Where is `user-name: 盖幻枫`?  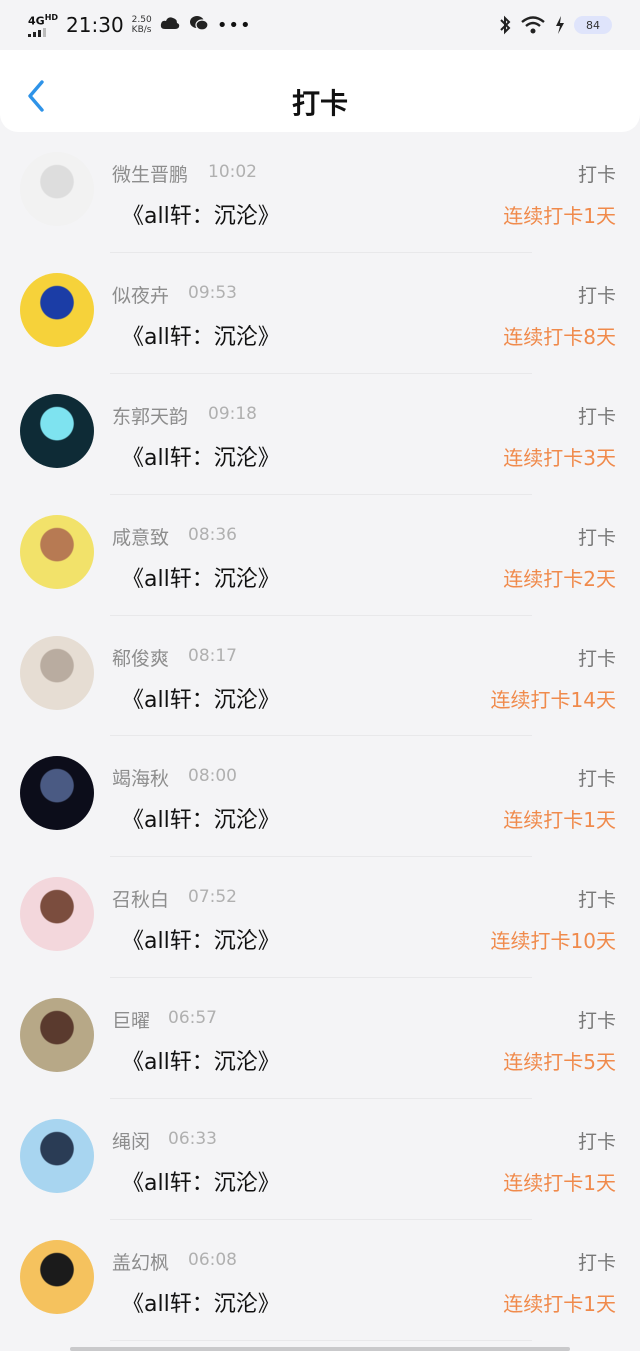
user-name: 盖幻枫 is located at coordinates (141, 1263).